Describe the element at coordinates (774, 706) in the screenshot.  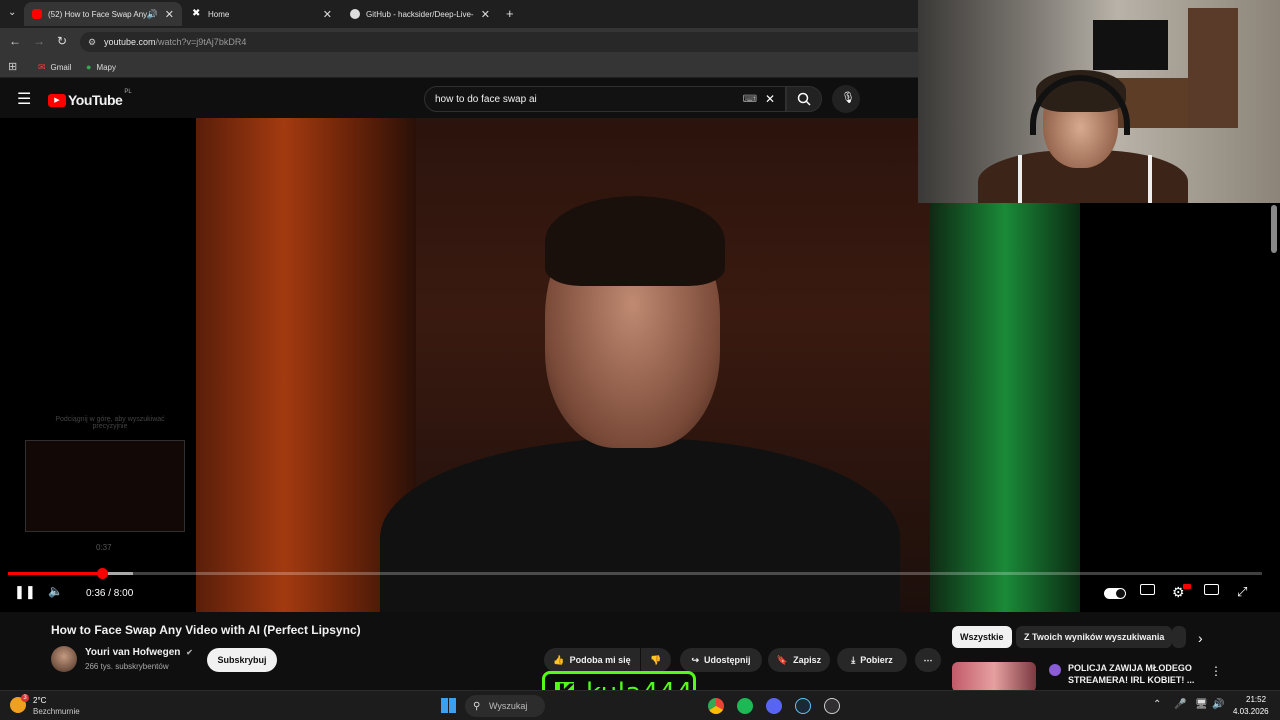
I see `discord-icon` at that location.